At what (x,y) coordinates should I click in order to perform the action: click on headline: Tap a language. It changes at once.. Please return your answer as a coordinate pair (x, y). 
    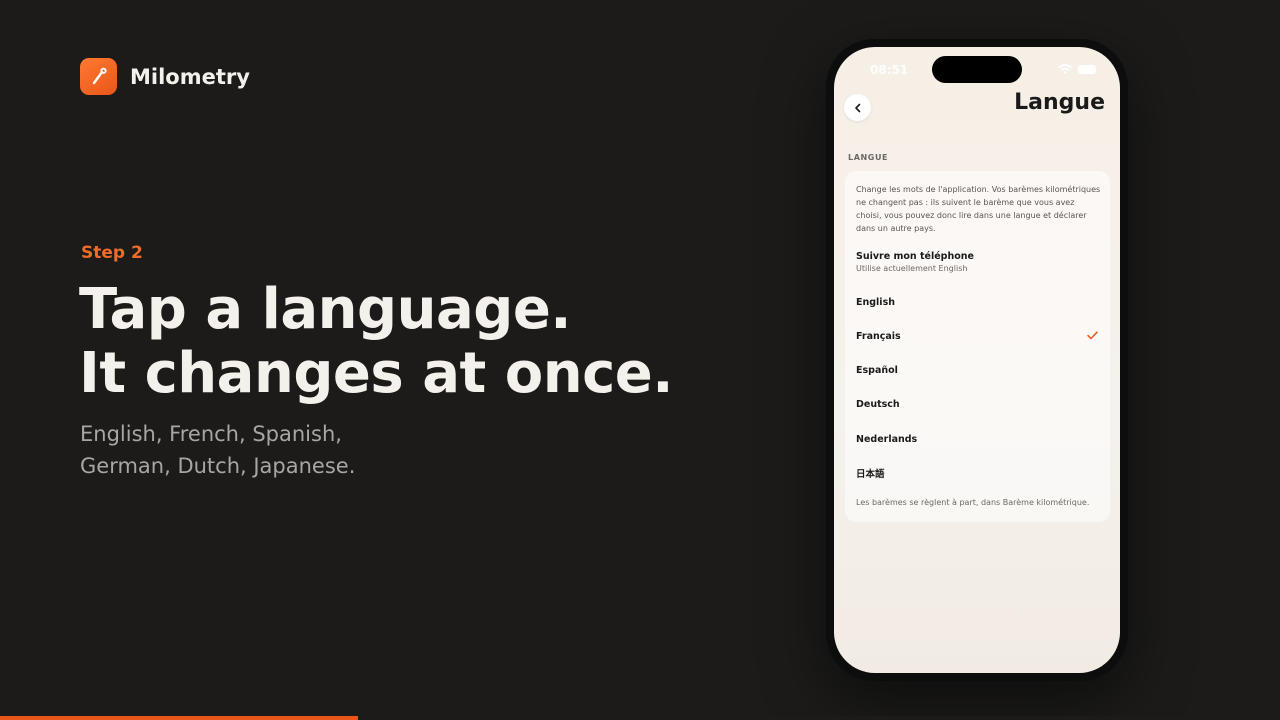
    Looking at the image, I should click on (389, 342).